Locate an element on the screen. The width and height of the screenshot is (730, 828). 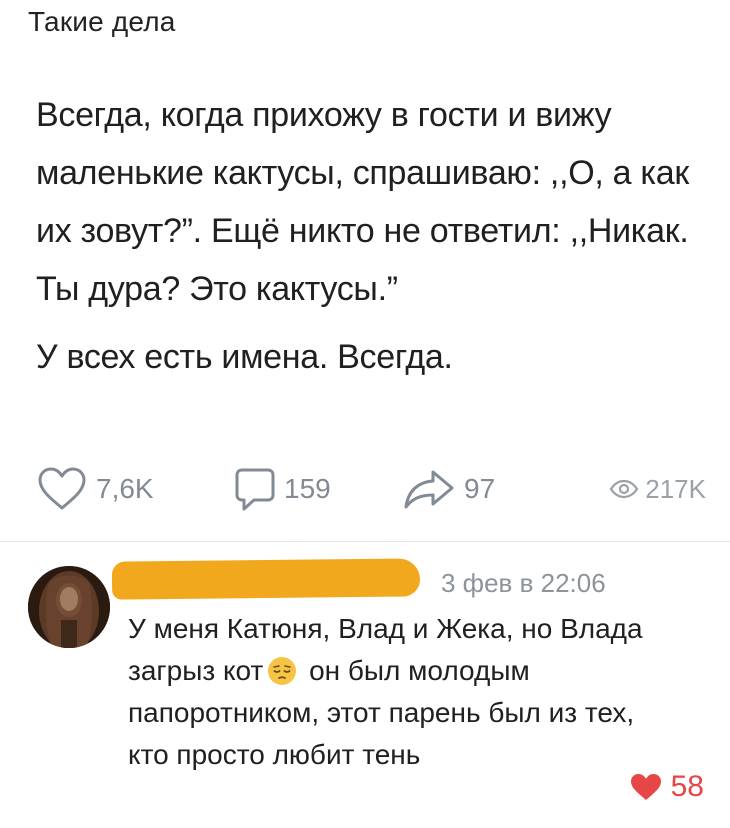
post-actions-bar: 7,6K 159 97 217K is located at coordinates (371, 489).